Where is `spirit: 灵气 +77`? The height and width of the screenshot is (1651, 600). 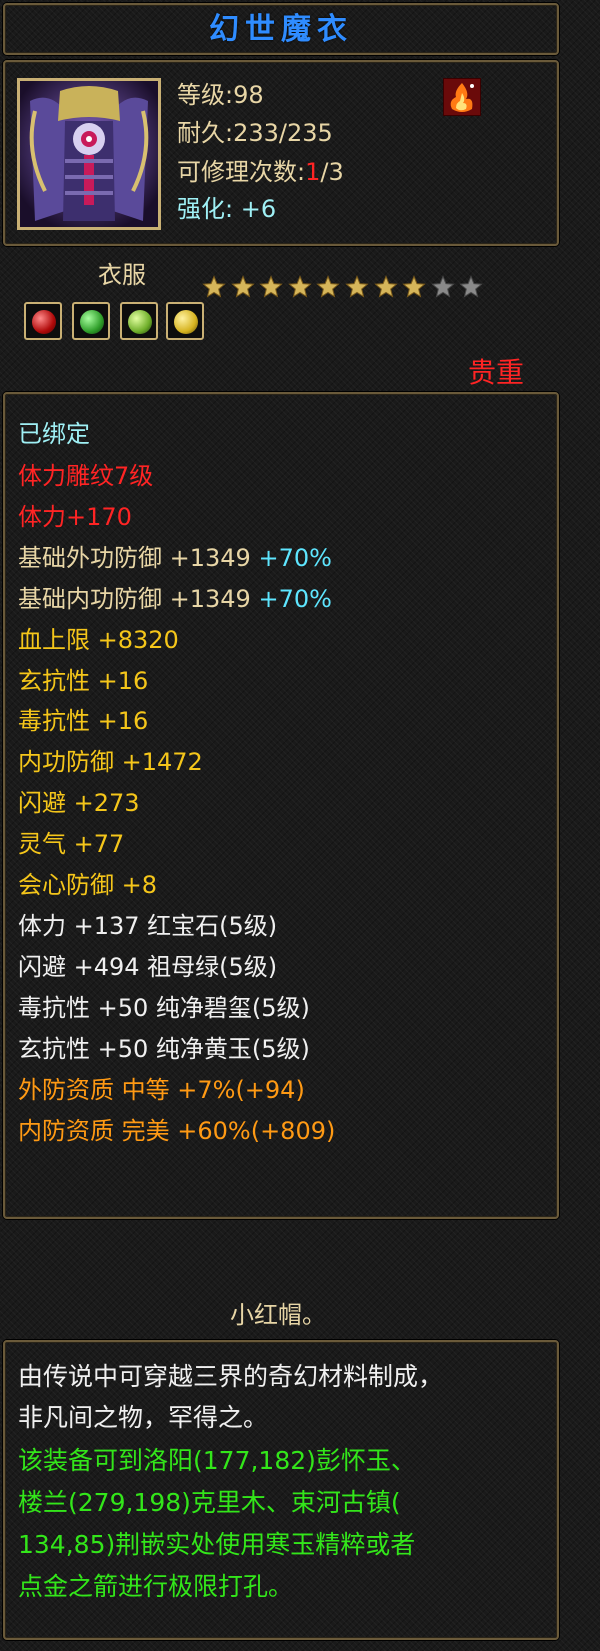 spirit: 灵气 +77 is located at coordinates (71, 844).